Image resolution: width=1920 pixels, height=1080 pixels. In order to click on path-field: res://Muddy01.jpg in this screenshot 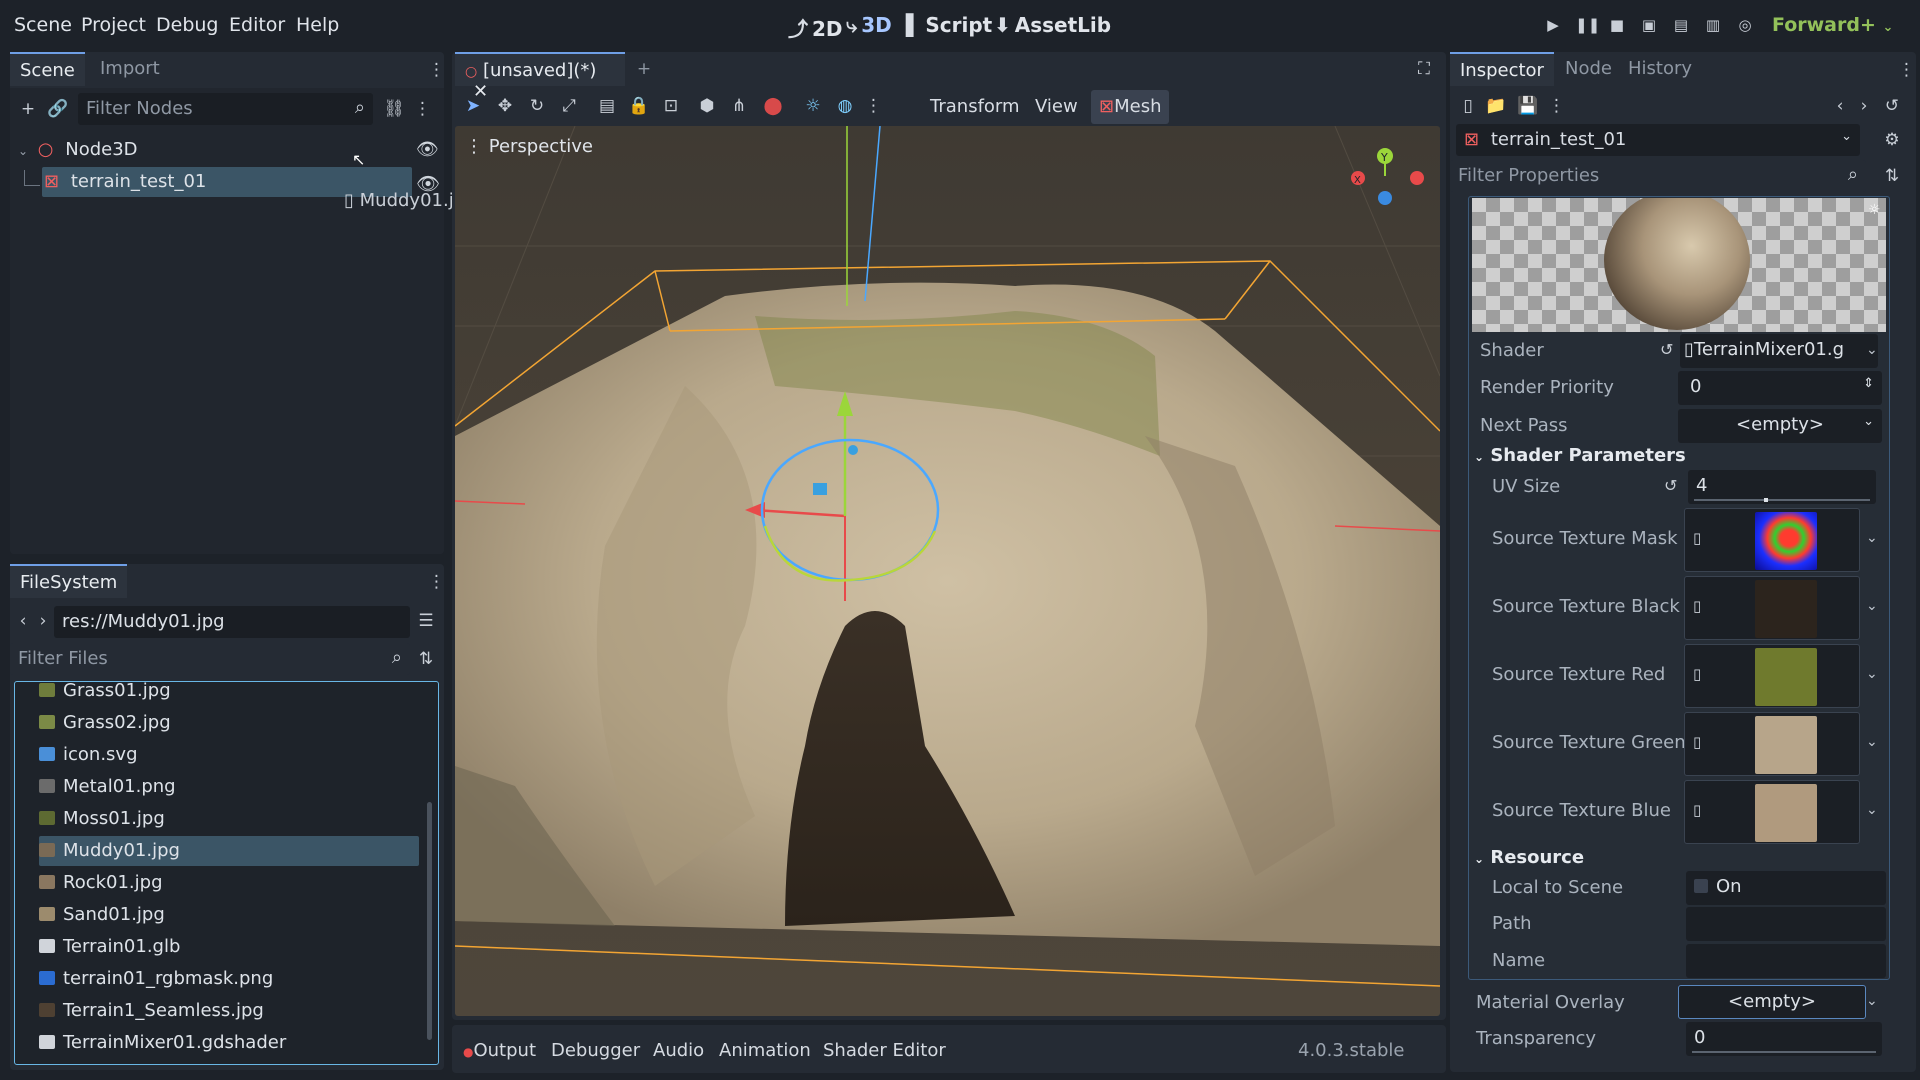, I will do `click(232, 622)`.